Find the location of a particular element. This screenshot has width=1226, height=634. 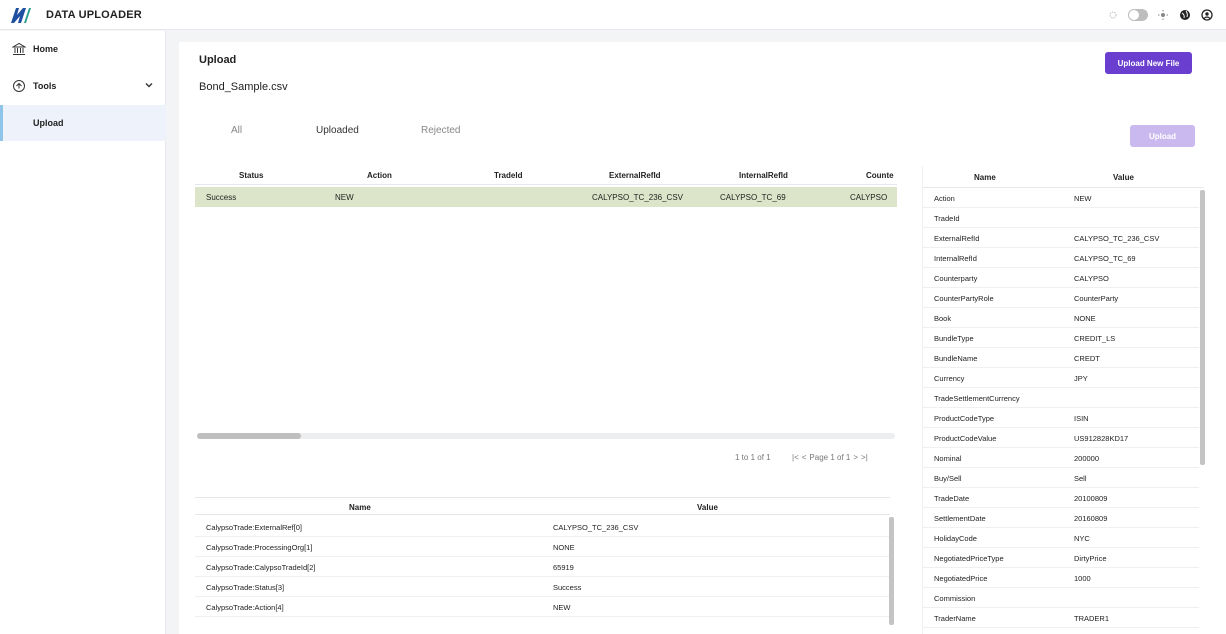

row-name: BundleType is located at coordinates (954, 338).